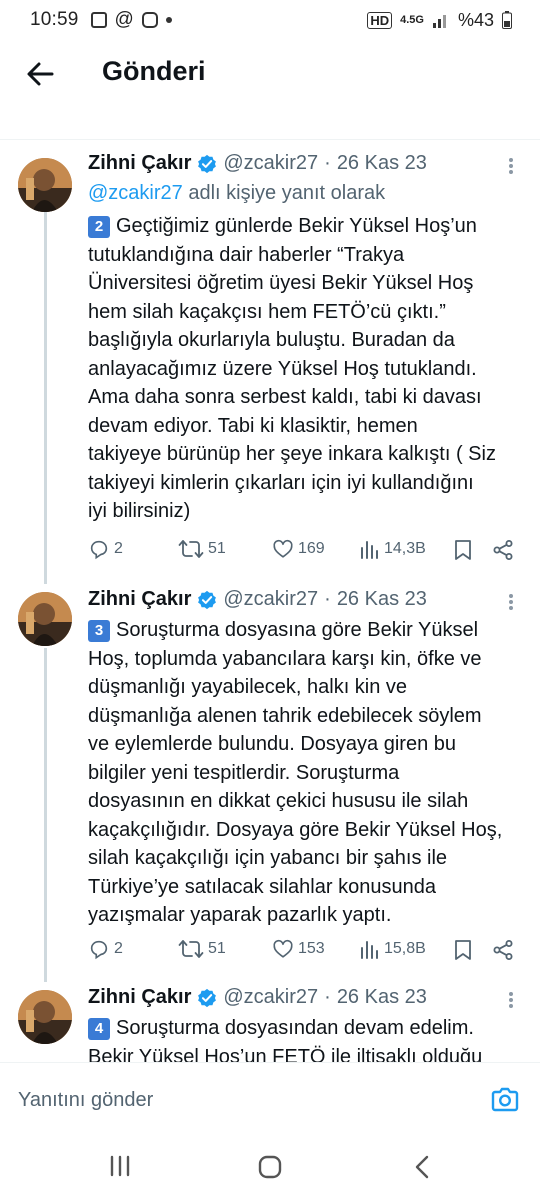 This screenshot has height=1200, width=540. I want to click on like-button: 169, so click(298, 549).